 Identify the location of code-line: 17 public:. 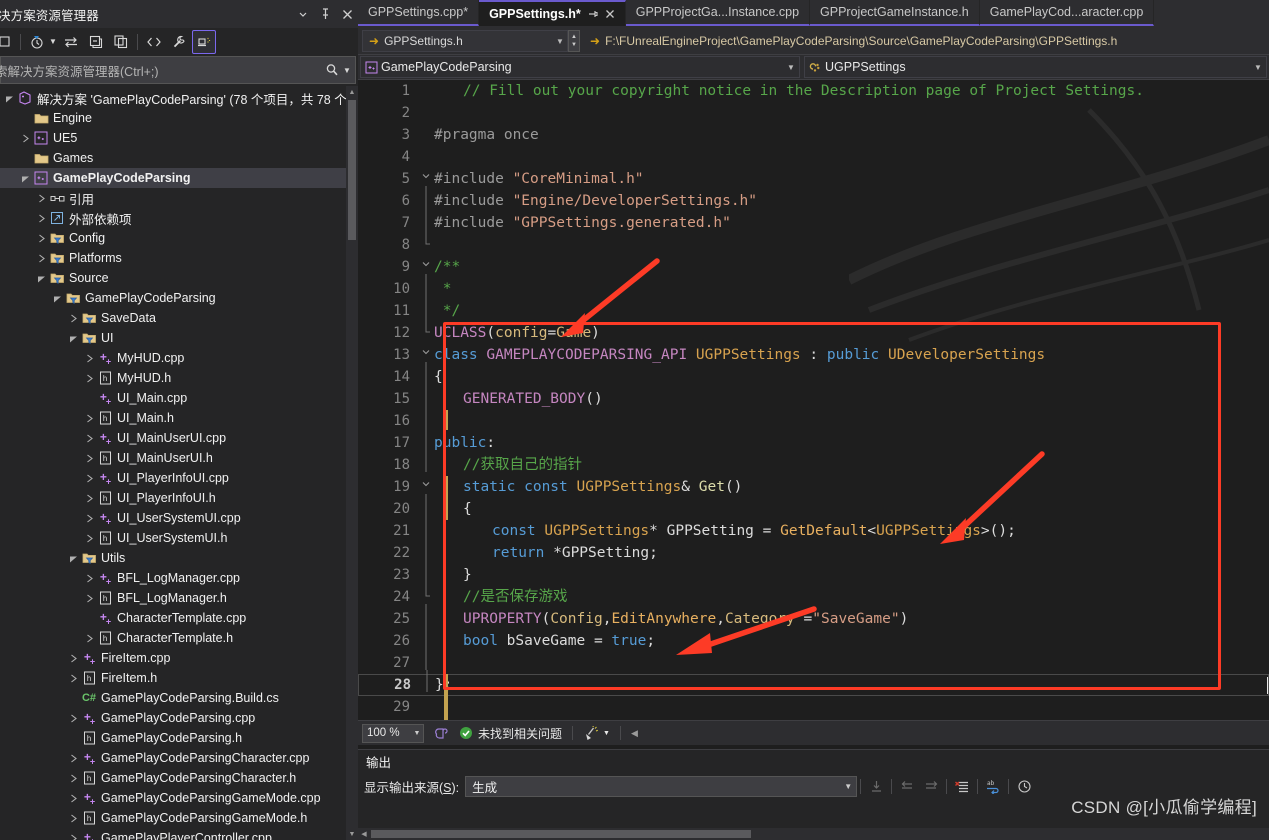
(813, 440).